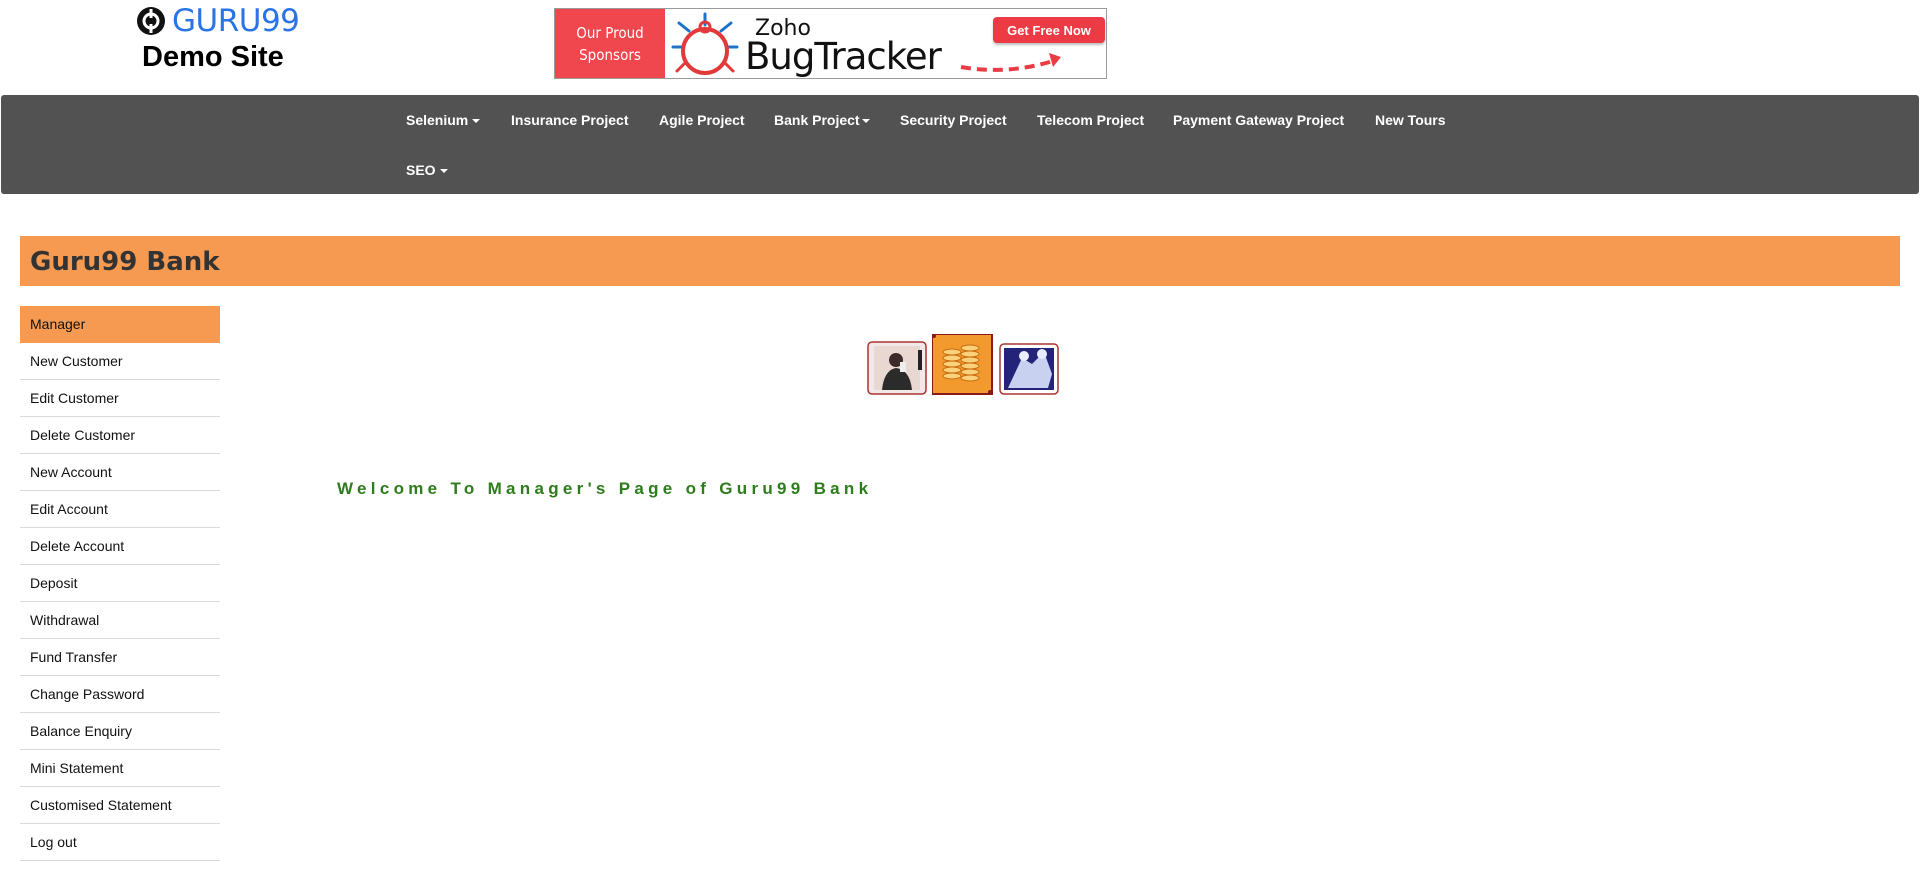  Describe the element at coordinates (120, 805) in the screenshot. I see `sidebar-item-customised-statement: Customised Statement` at that location.